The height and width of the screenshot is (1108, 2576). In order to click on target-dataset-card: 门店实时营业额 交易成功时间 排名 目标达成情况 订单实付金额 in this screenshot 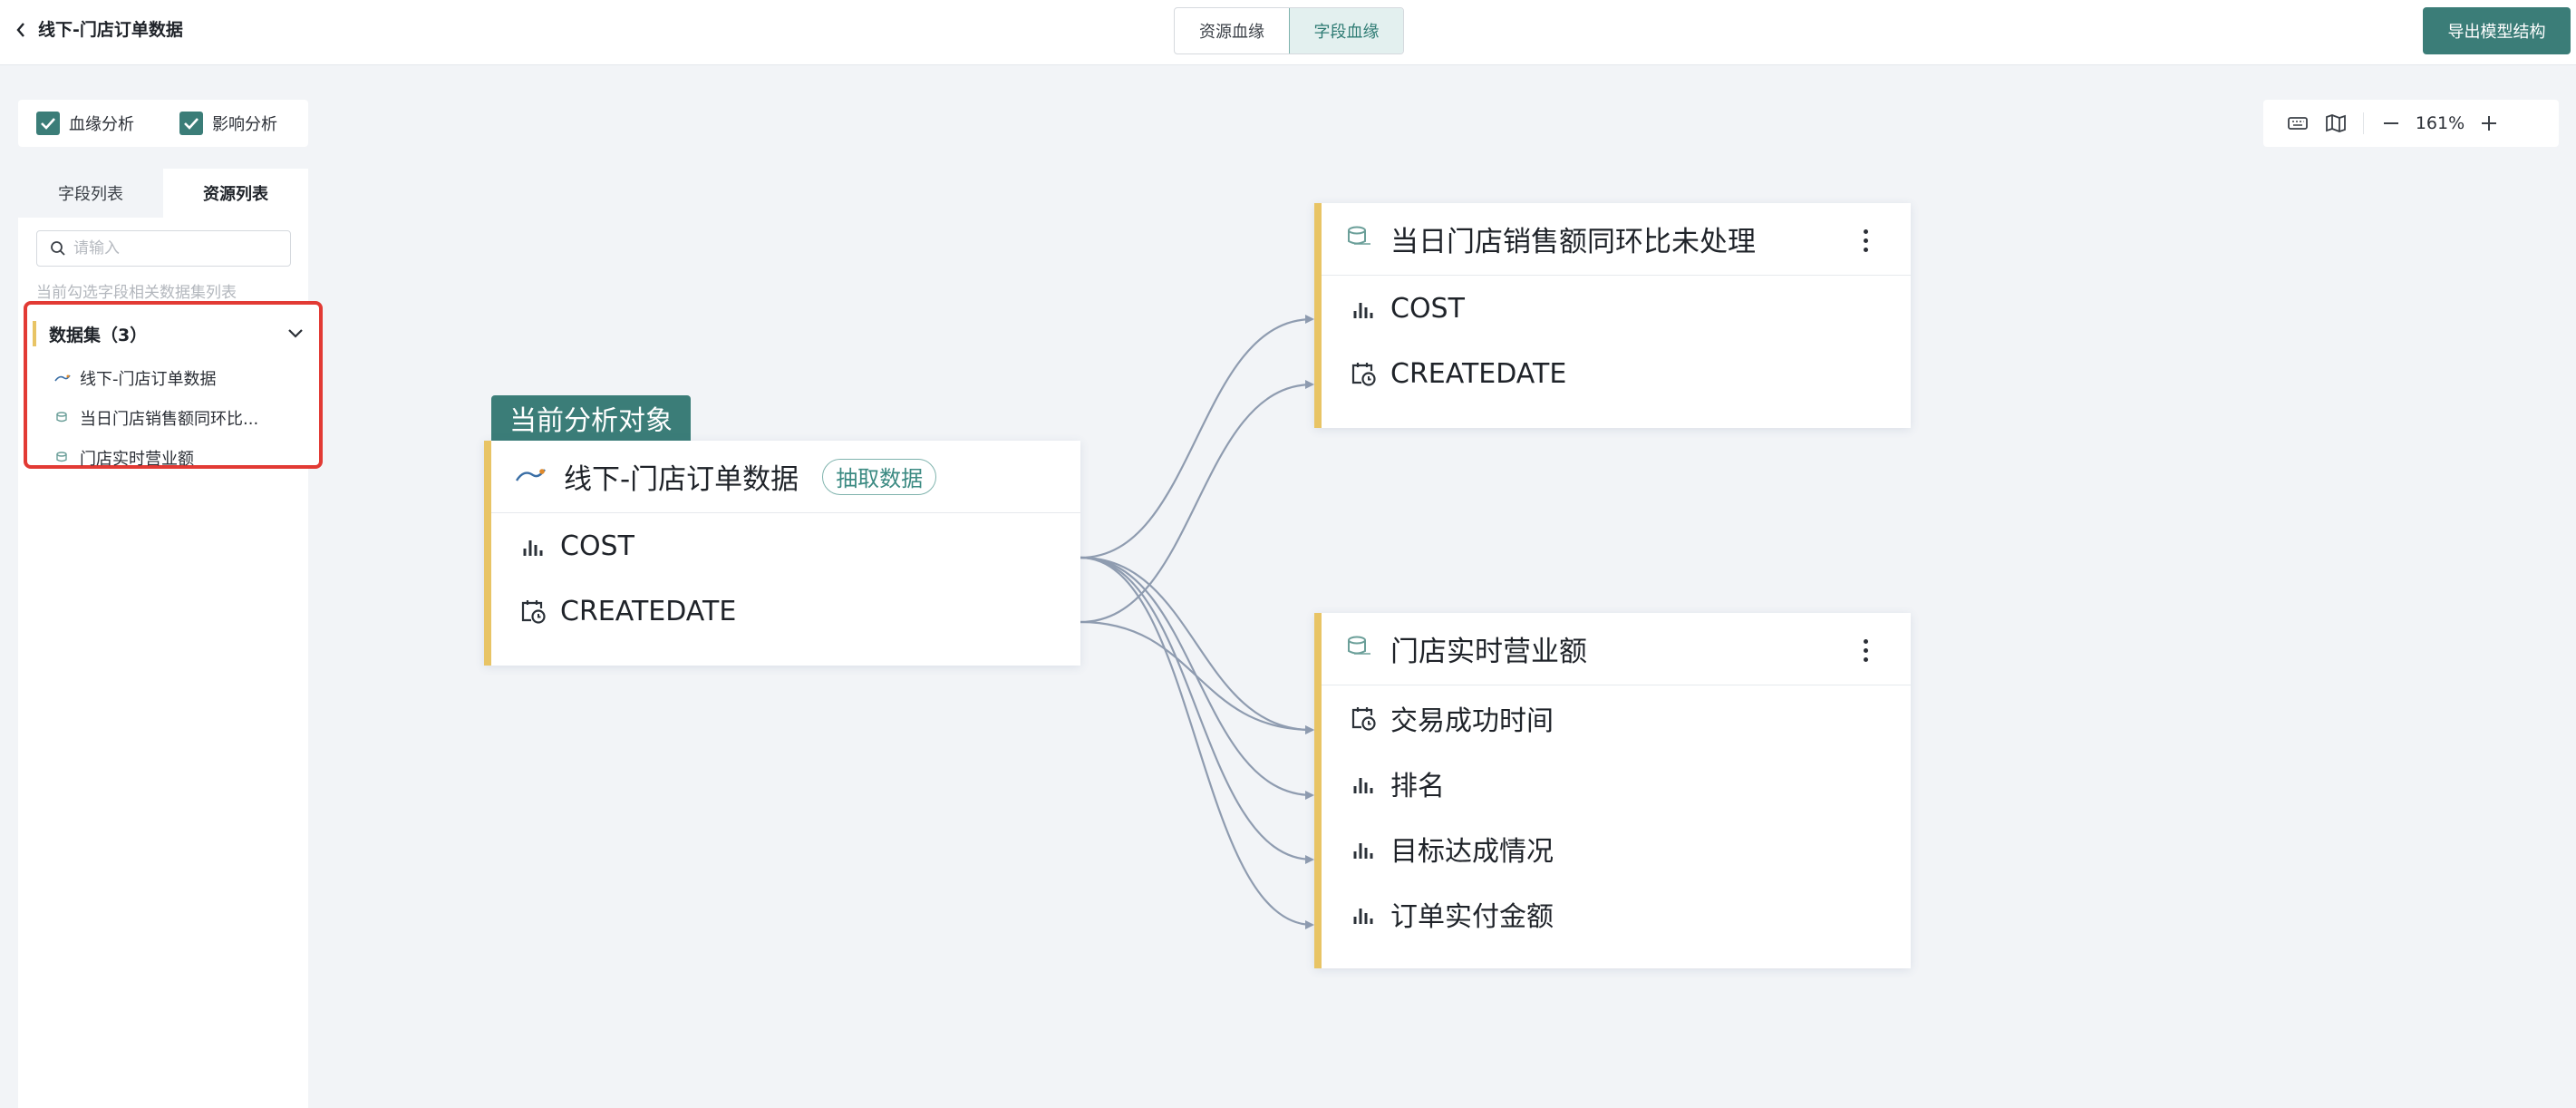, I will do `click(1612, 790)`.